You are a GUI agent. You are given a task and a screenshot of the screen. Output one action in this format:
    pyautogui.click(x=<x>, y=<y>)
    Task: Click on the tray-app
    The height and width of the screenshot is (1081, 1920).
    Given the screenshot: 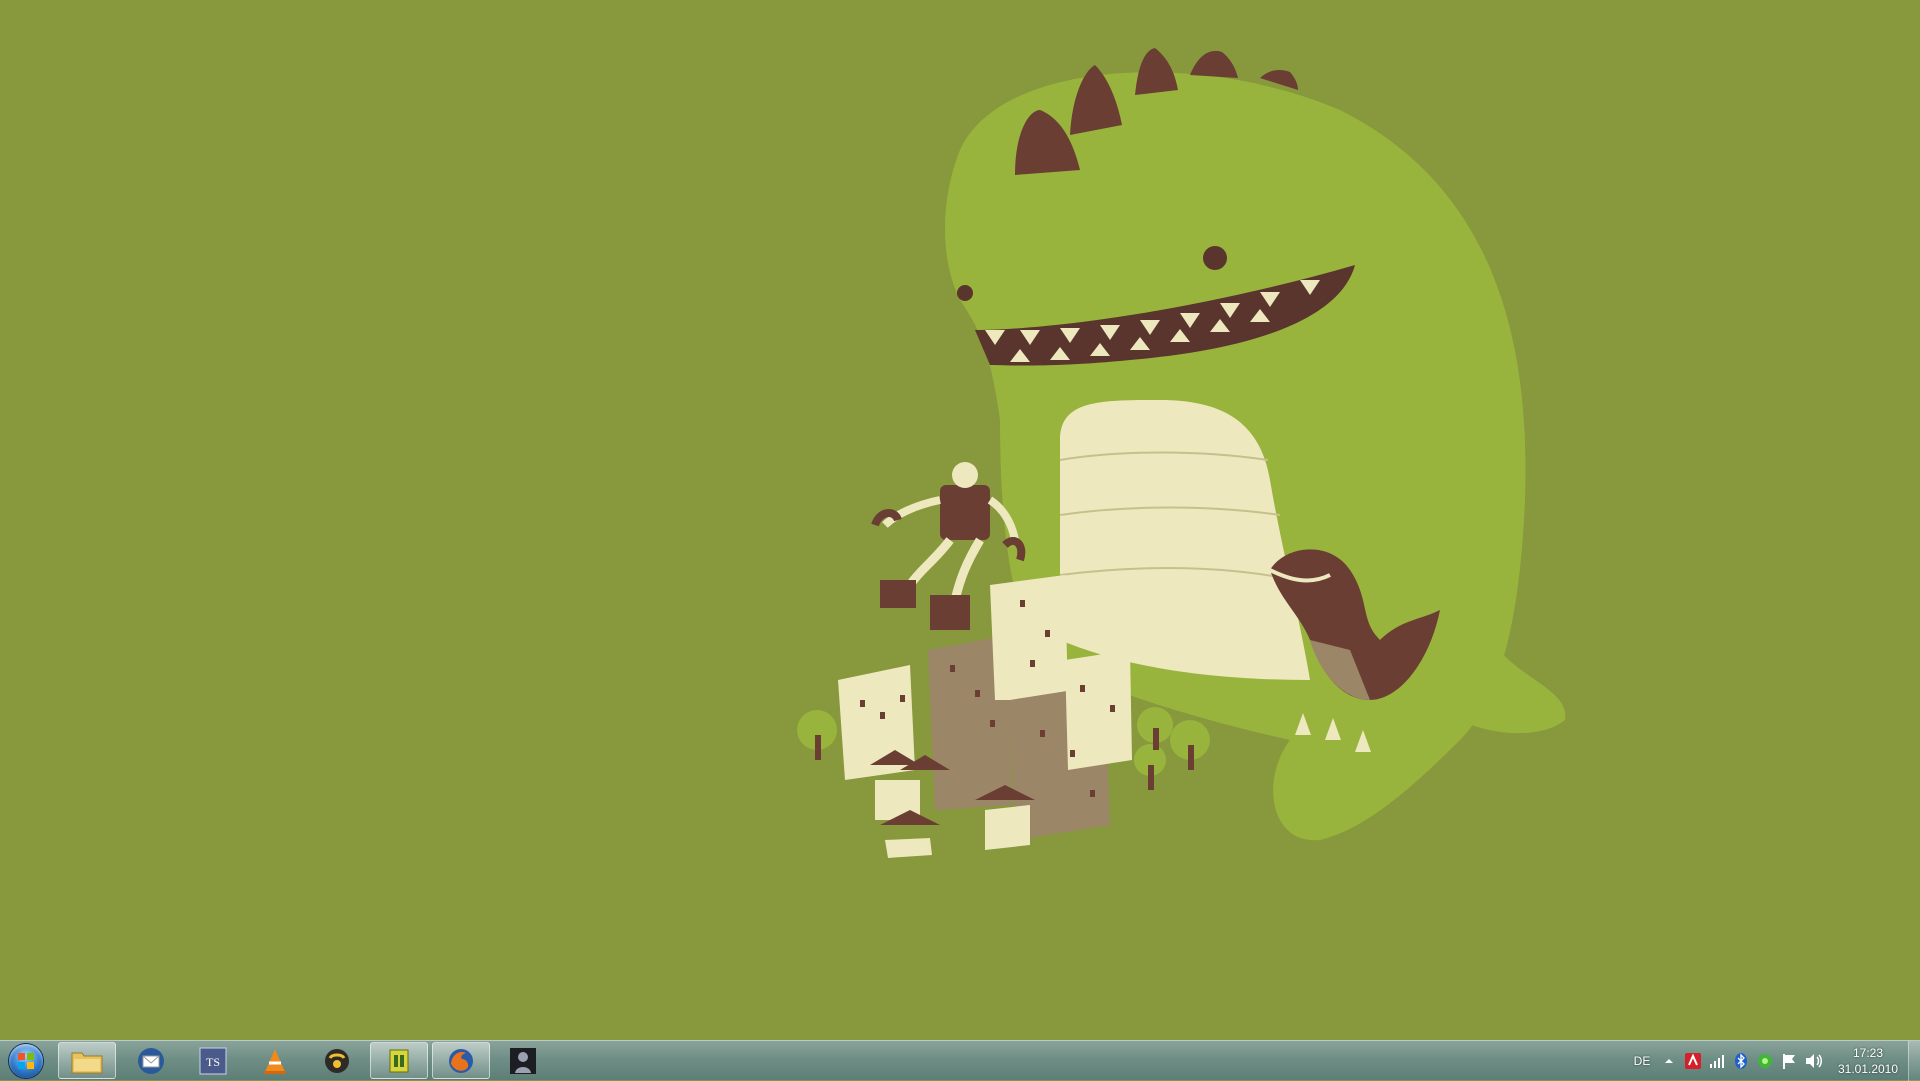 What is the action you would take?
    pyautogui.click(x=1765, y=1061)
    